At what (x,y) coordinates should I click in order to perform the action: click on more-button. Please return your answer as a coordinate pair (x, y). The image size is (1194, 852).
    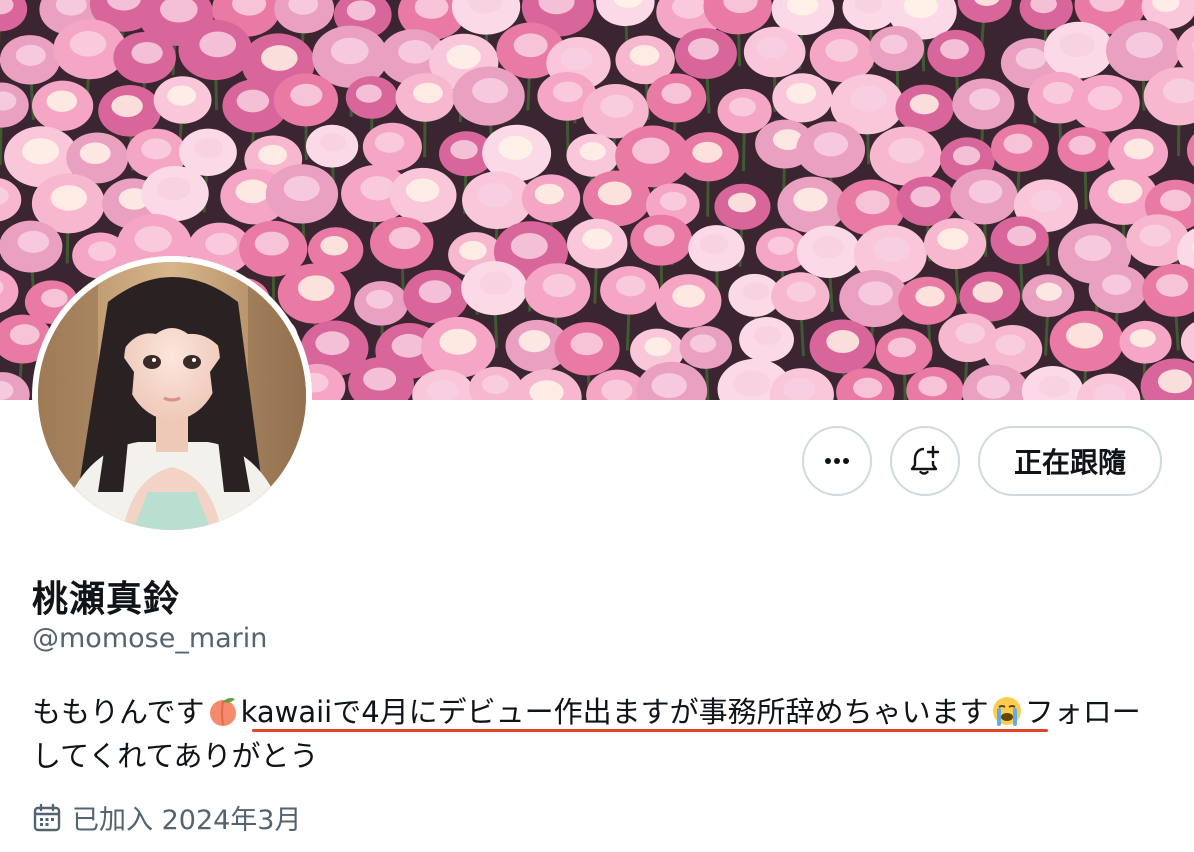
    Looking at the image, I should click on (836, 461).